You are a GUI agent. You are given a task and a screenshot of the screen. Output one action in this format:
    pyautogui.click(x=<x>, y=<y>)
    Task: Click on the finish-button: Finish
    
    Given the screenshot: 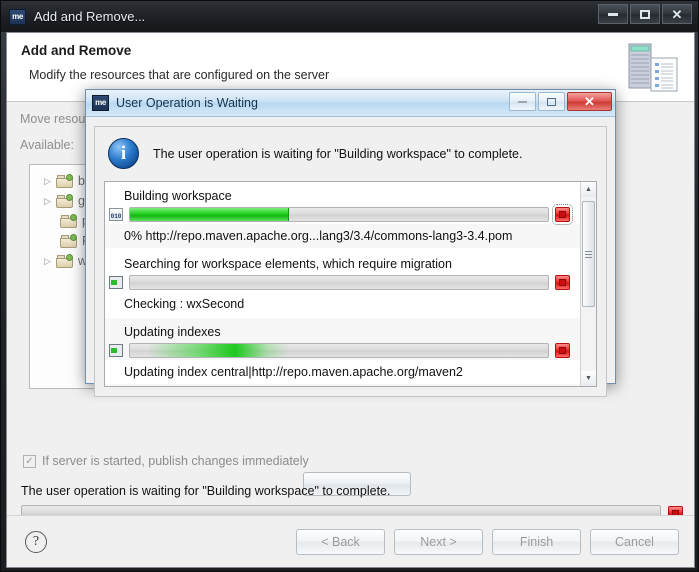 What is the action you would take?
    pyautogui.click(x=536, y=541)
    